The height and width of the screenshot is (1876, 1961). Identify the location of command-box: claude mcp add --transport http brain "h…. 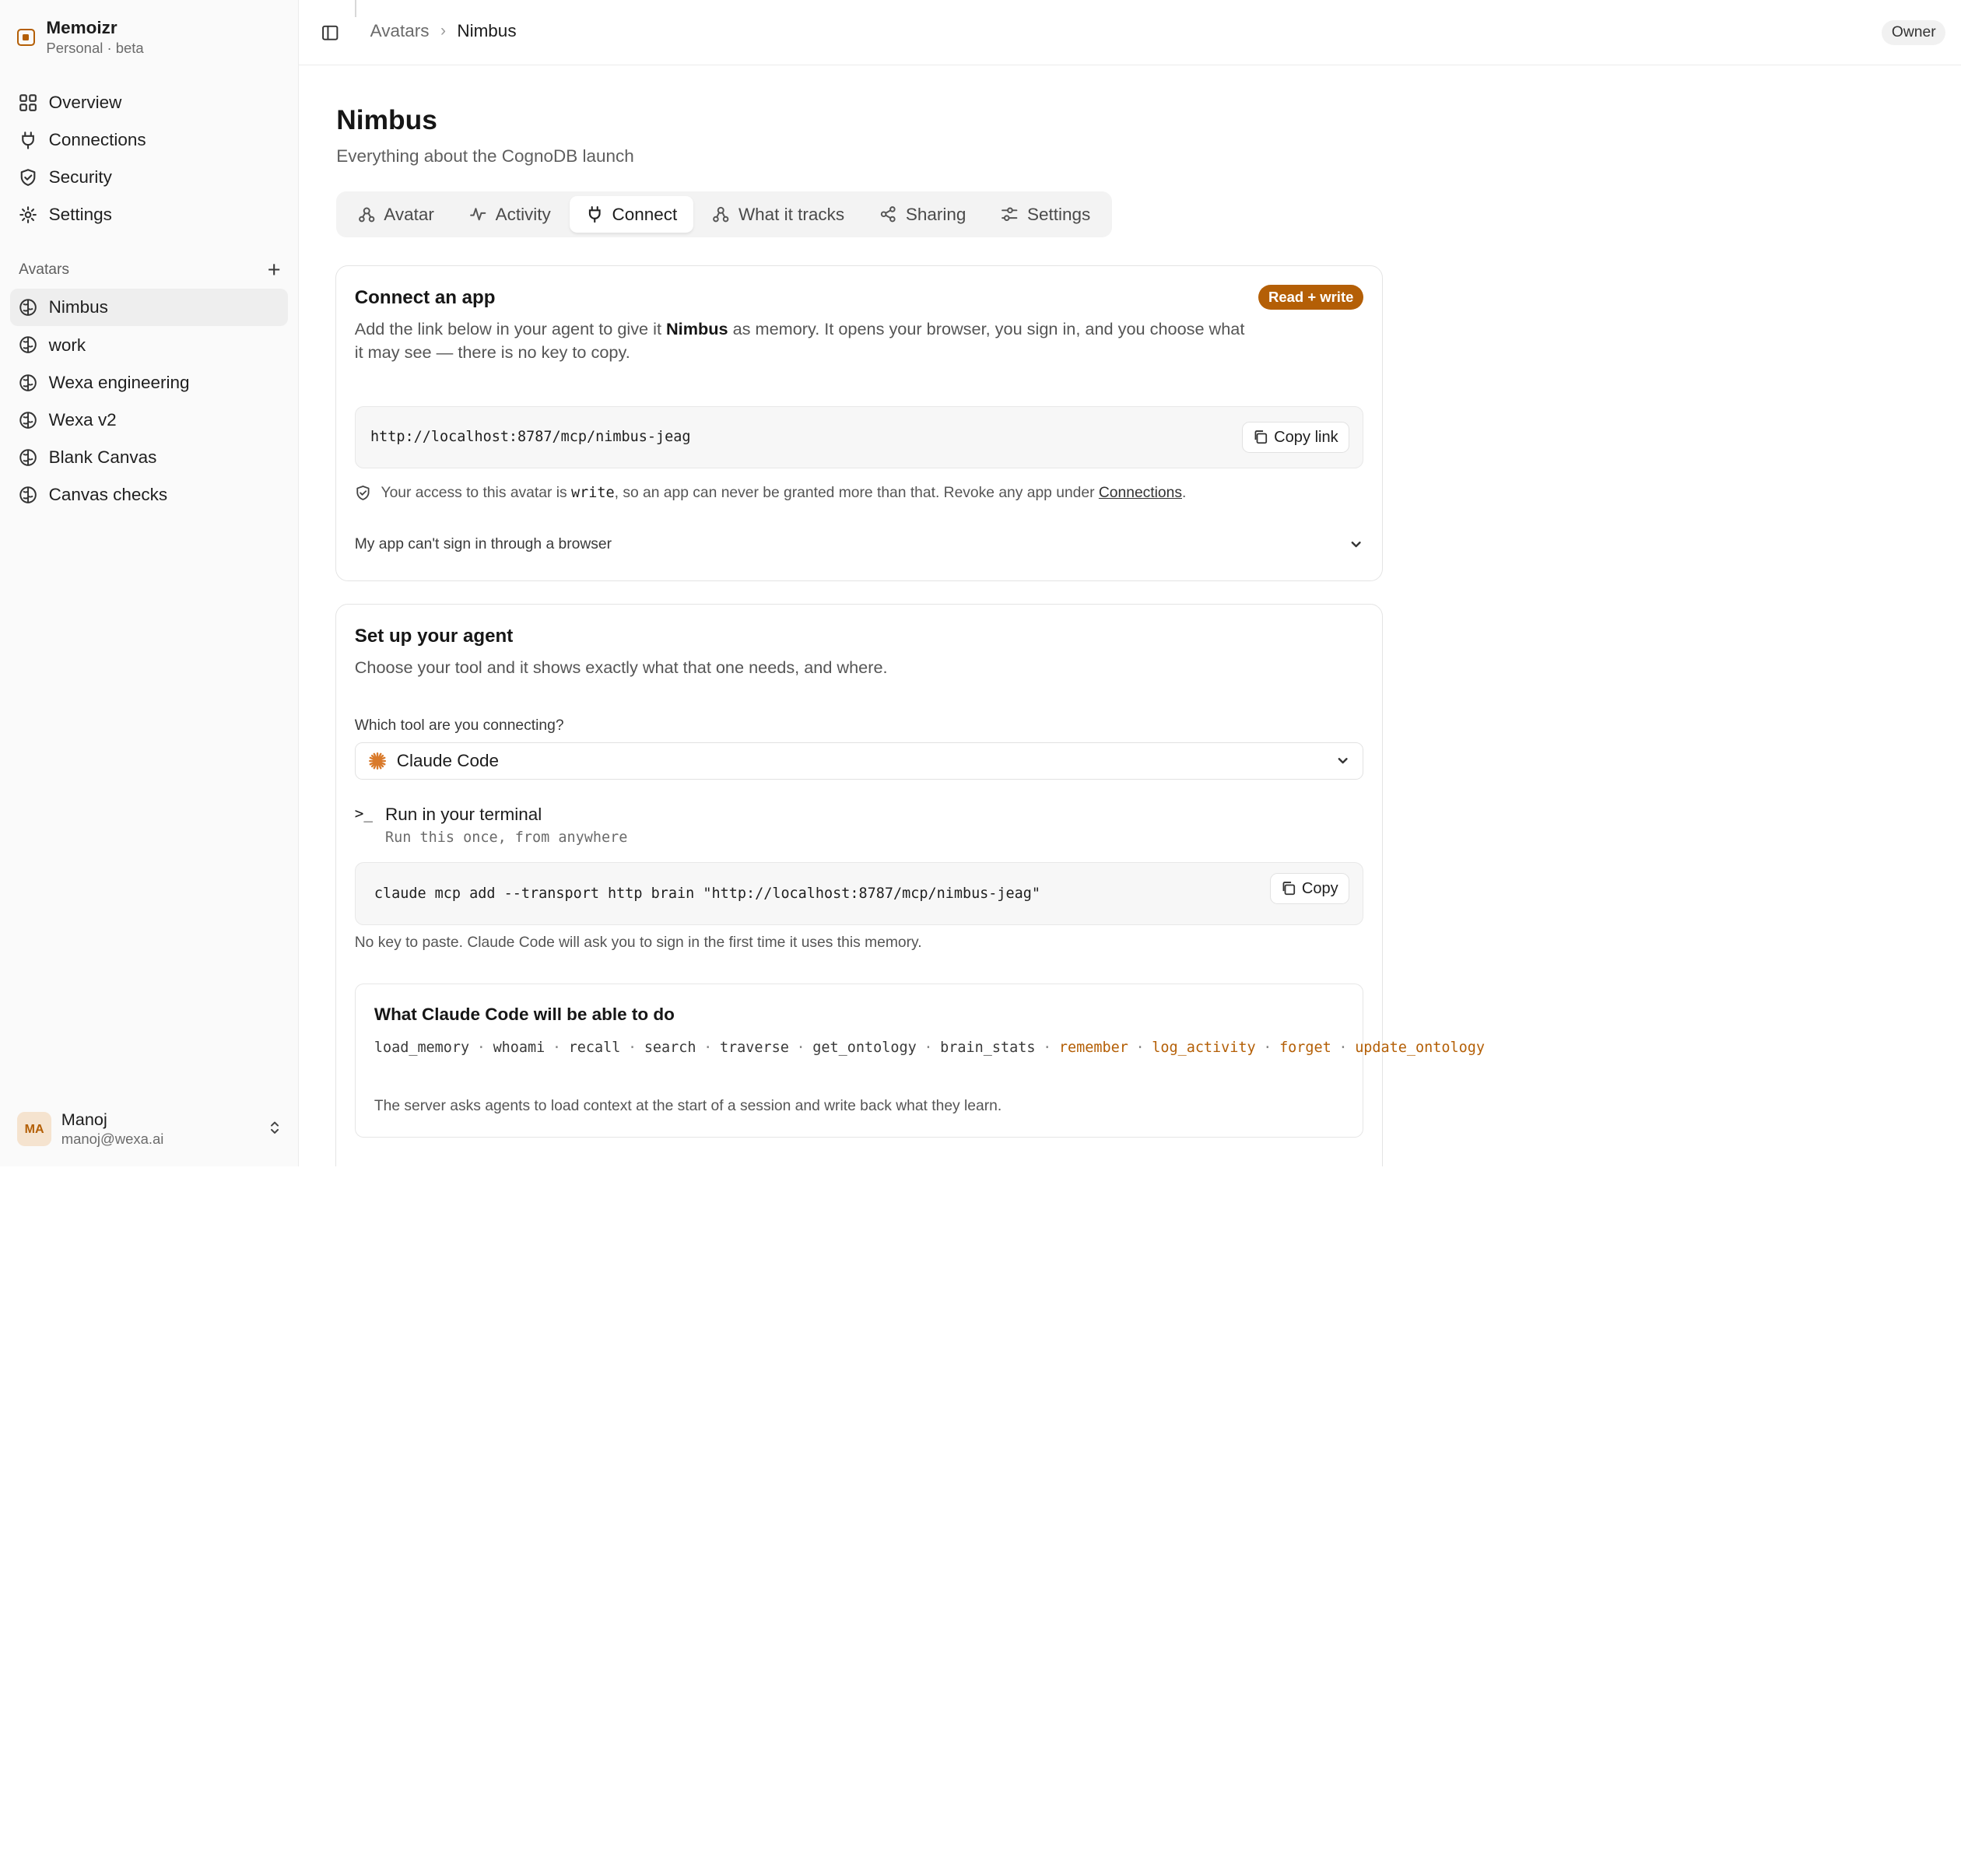
(859, 893).